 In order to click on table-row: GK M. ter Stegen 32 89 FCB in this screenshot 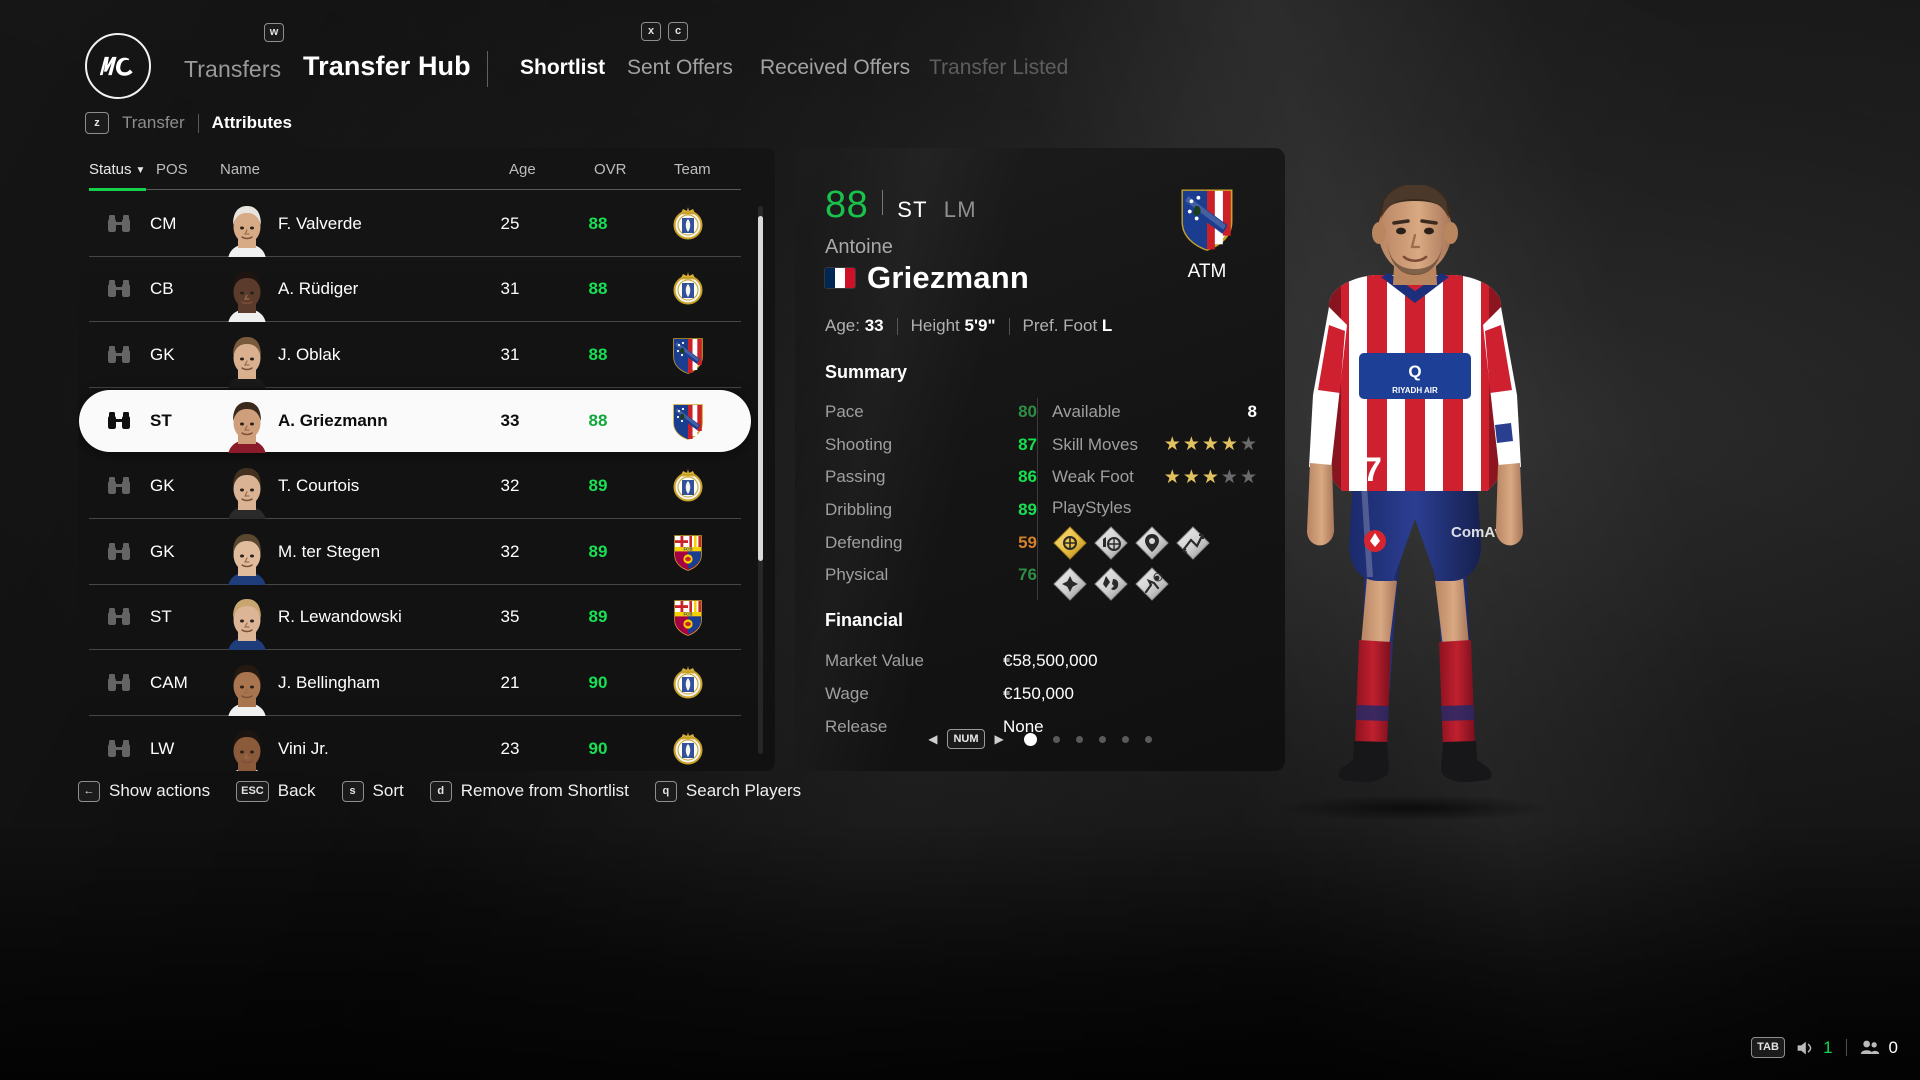, I will do `click(426, 552)`.